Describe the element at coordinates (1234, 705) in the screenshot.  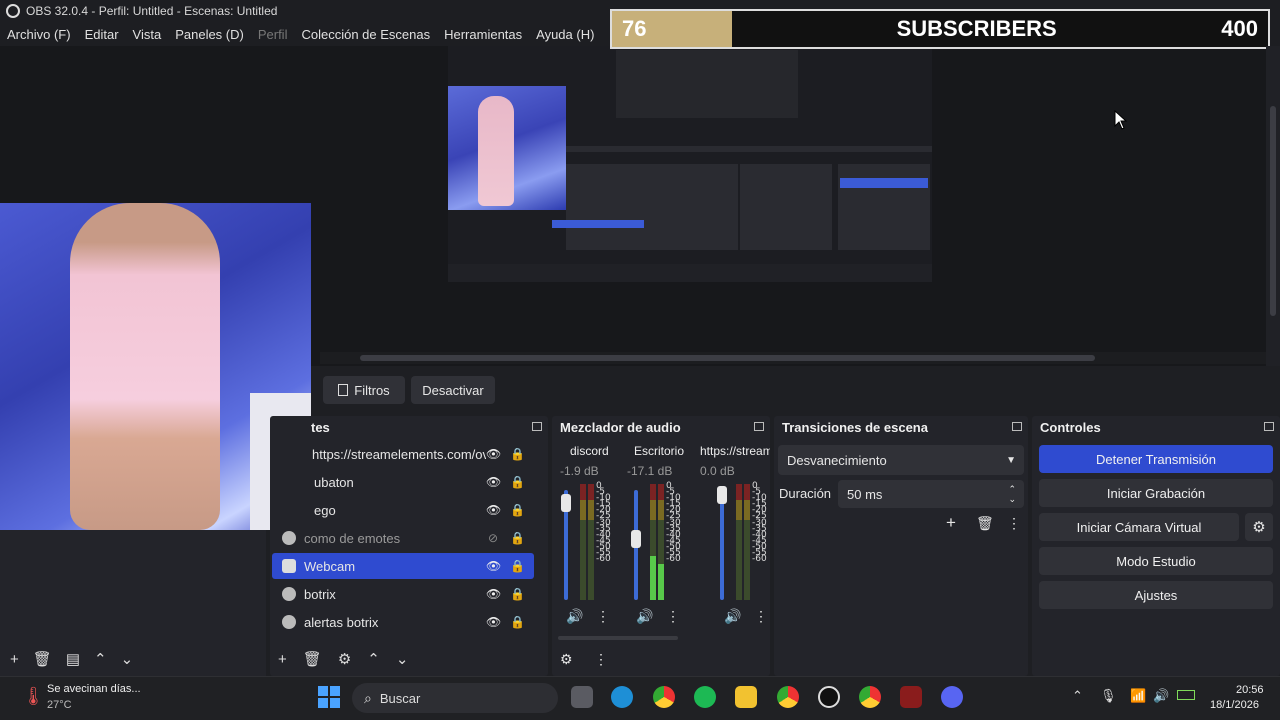
I see `clock-date: 18/1/2026` at that location.